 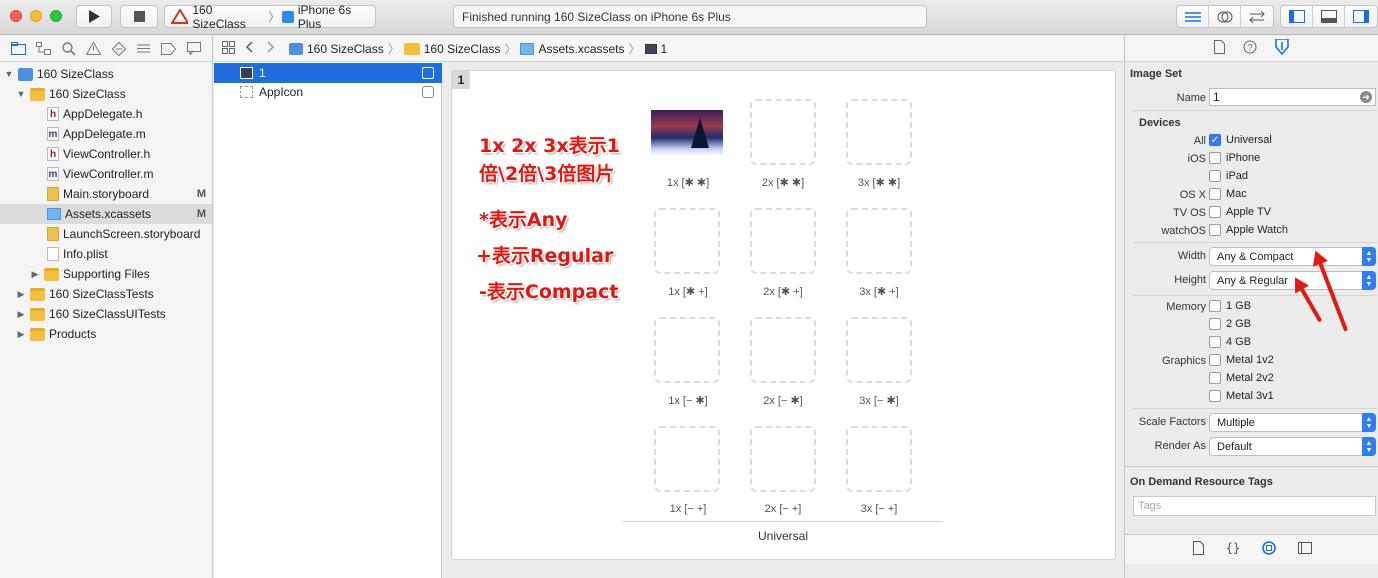 I want to click on symbol-navigator-tab, so click(x=43, y=49).